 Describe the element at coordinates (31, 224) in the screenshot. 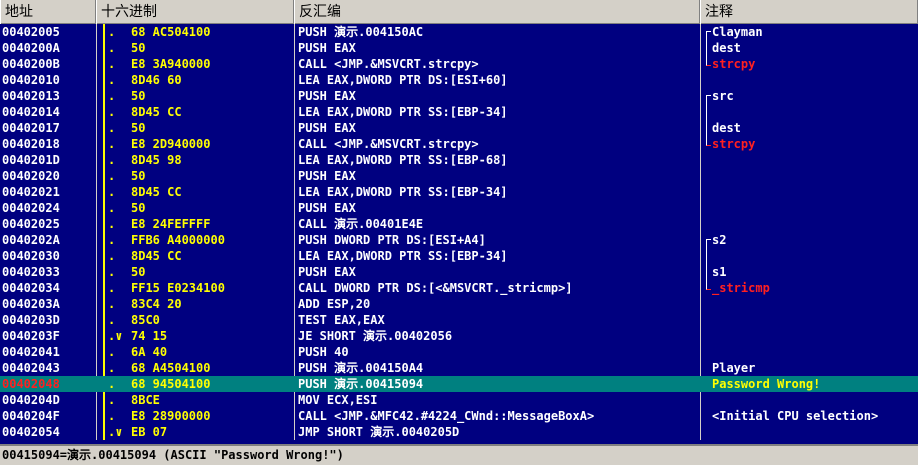

I see `row-address: 00402025` at that location.